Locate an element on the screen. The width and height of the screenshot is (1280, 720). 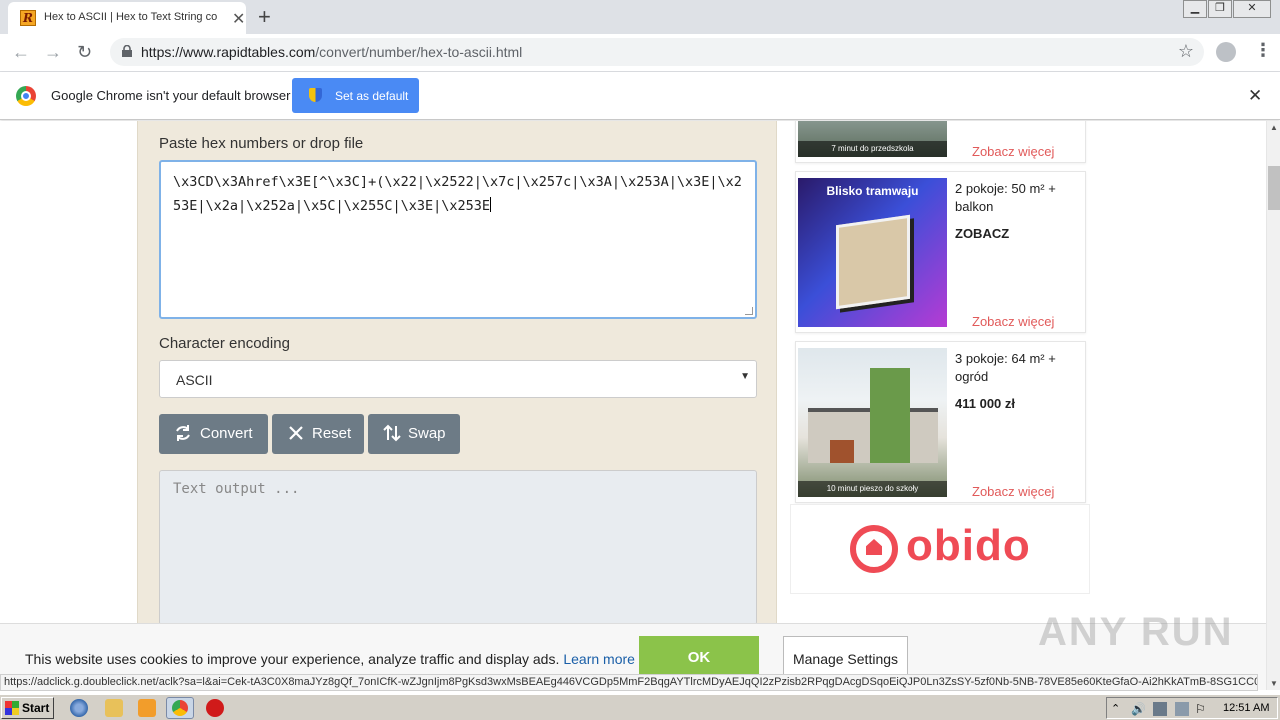
media-player-icon is located at coordinates (147, 708).